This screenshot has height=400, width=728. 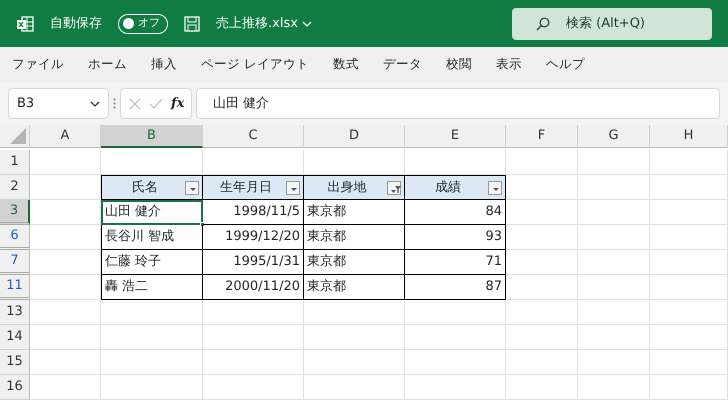 What do you see at coordinates (459, 64) in the screenshot?
I see `menu-tab: 校閲` at bounding box center [459, 64].